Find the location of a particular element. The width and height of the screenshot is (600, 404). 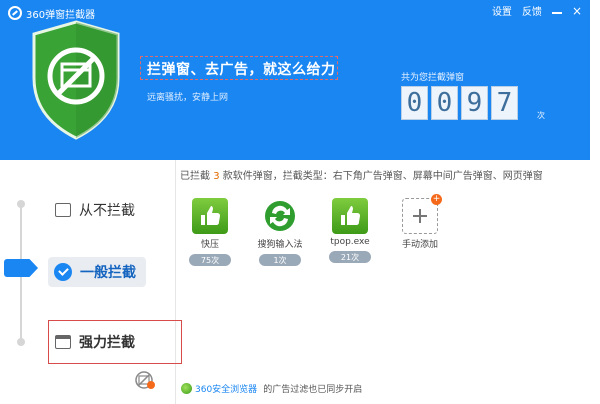

app-item: 快压 75次 is located at coordinates (210, 232).